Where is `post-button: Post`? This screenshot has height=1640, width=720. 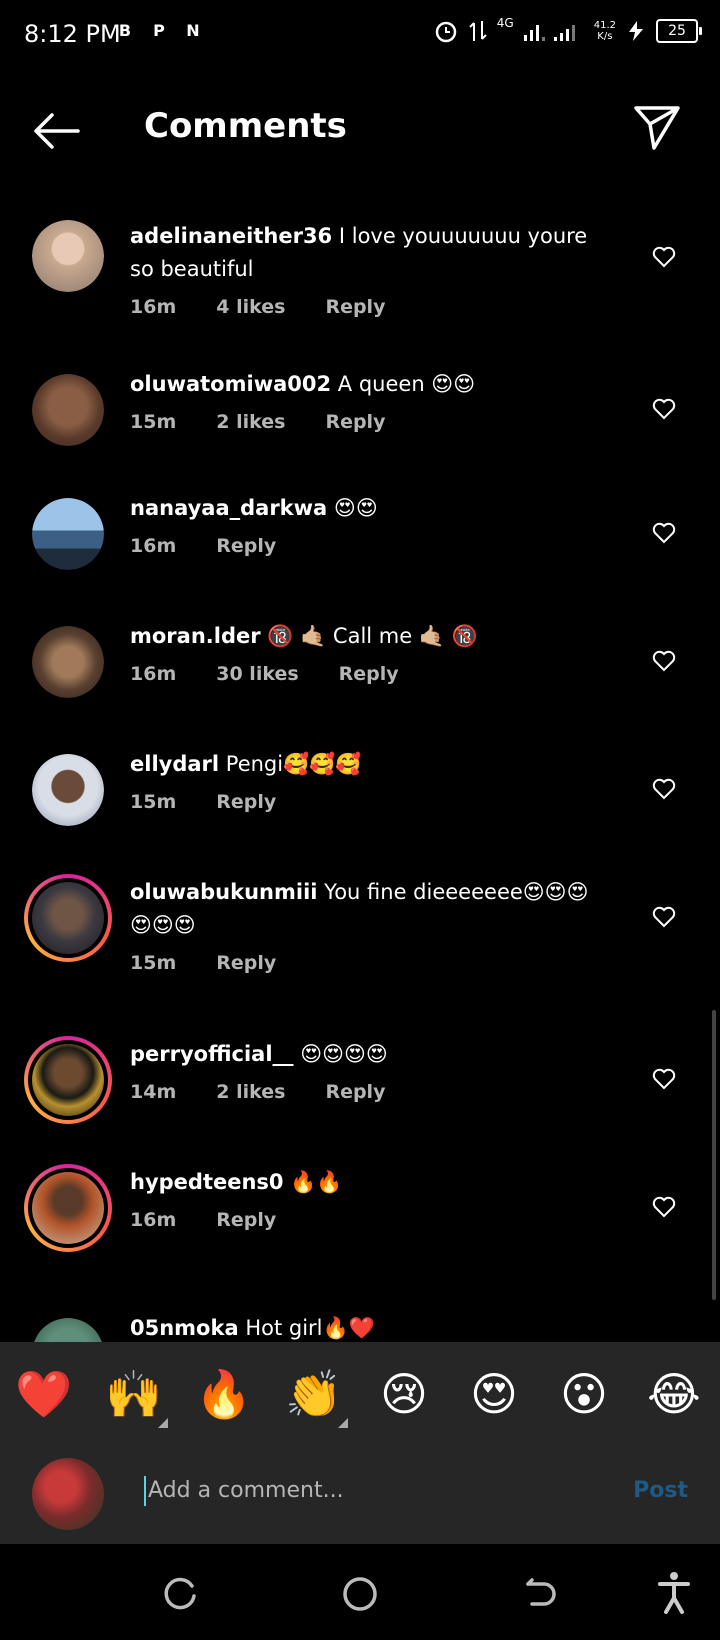 post-button: Post is located at coordinates (660, 1490).